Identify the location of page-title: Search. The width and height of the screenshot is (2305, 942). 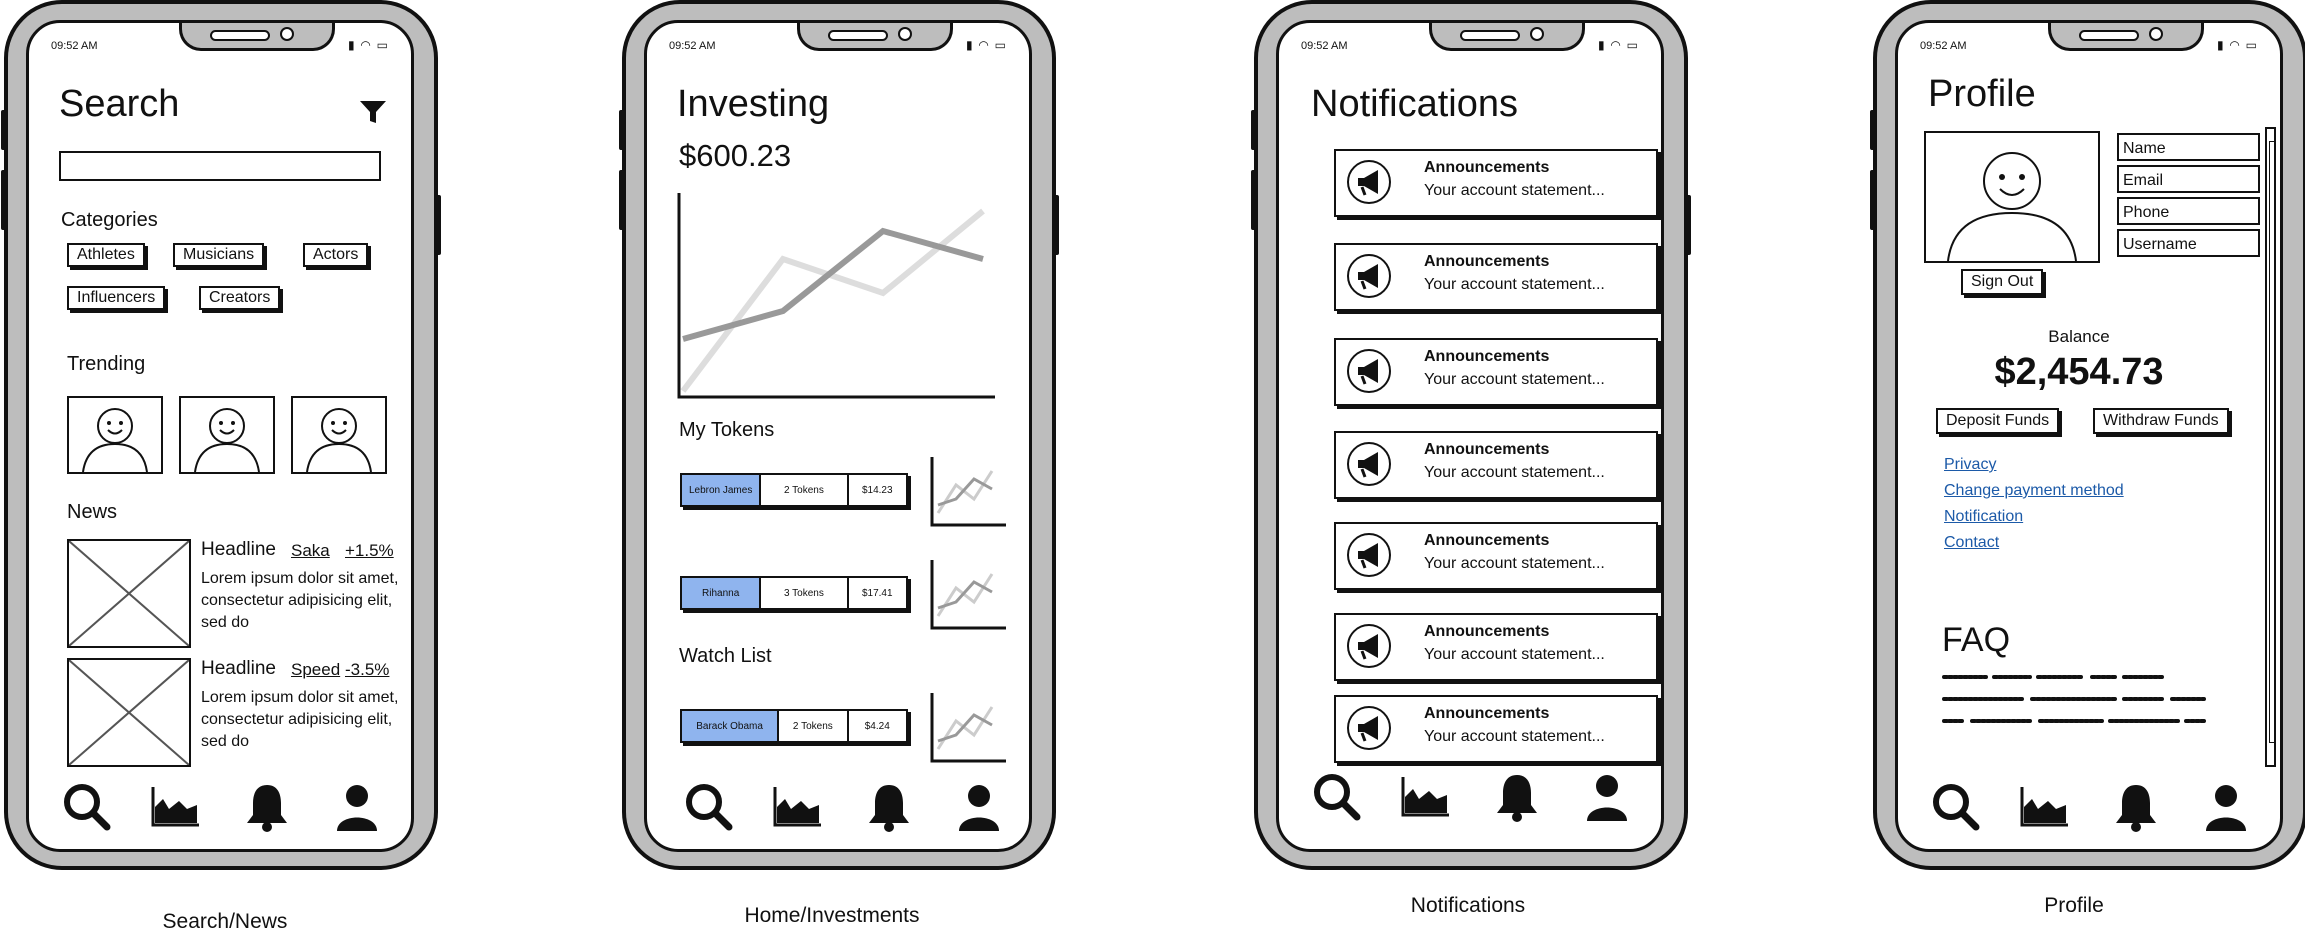
(119, 104).